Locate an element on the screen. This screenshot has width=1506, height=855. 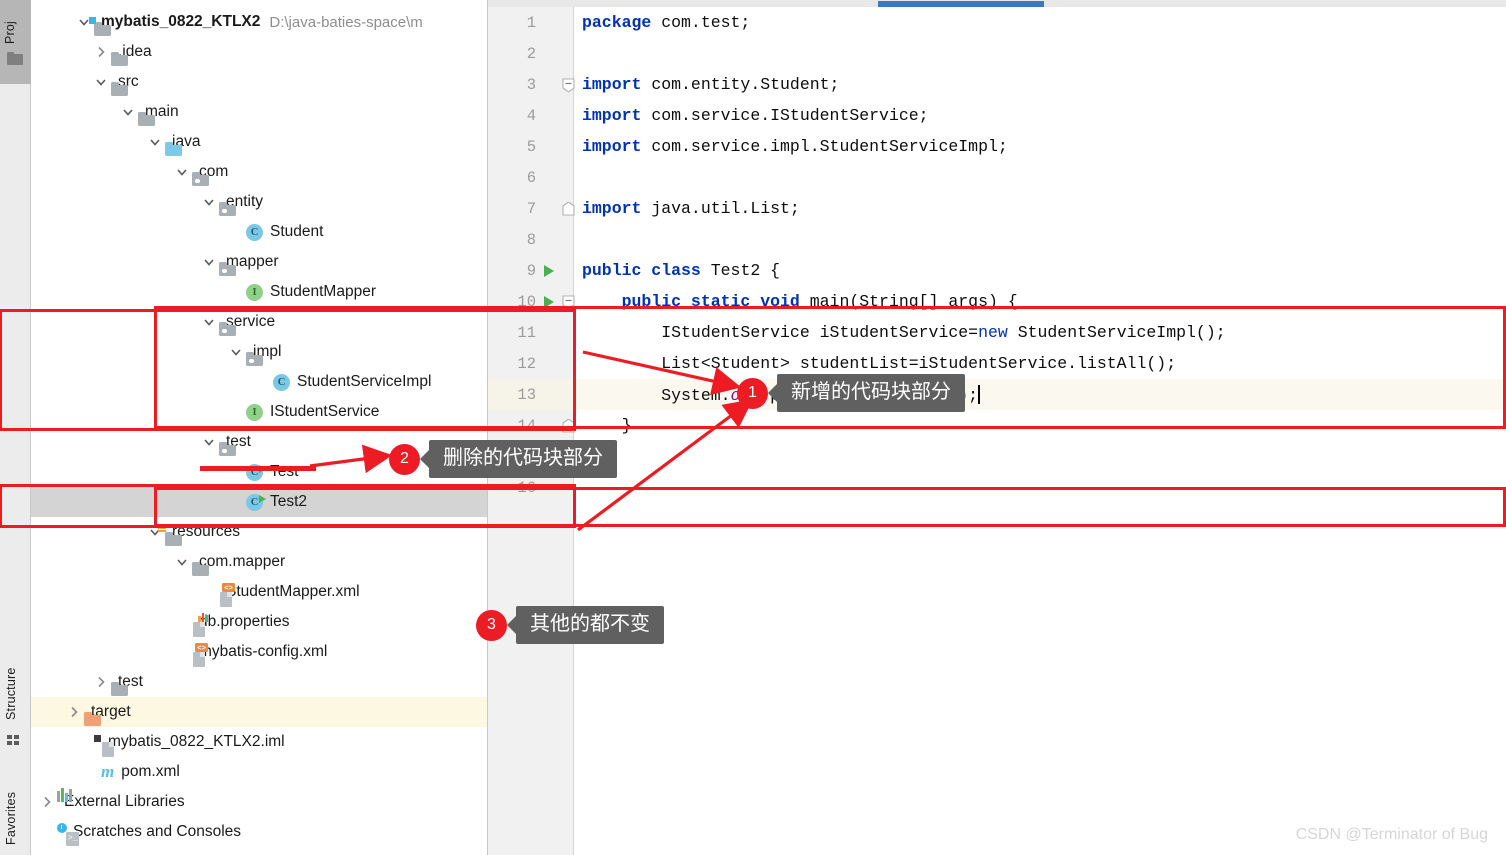
line-number: 2 is located at coordinates (531, 53).